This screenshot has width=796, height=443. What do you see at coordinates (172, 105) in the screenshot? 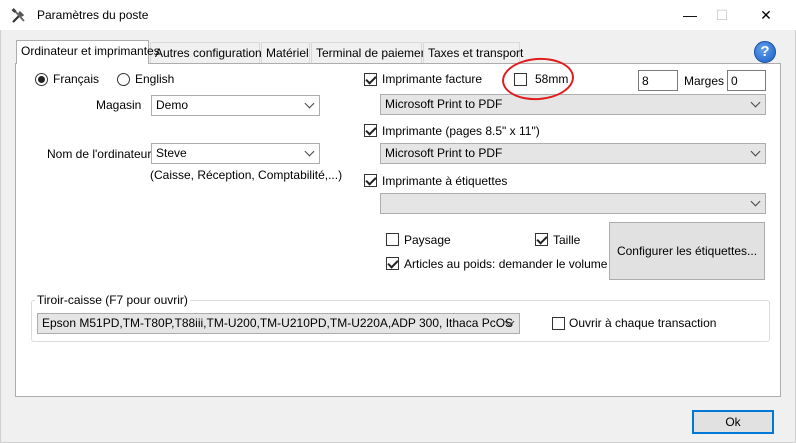
I see `store-value: Demo` at bounding box center [172, 105].